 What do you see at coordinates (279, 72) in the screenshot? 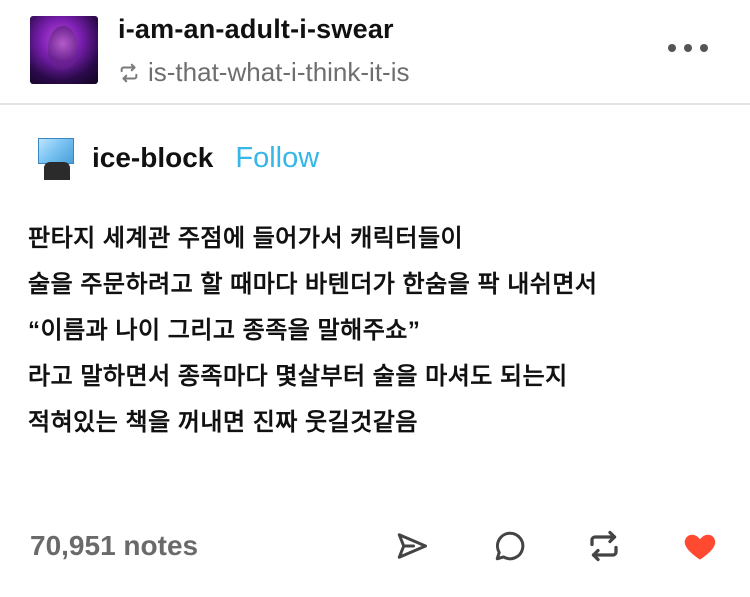
I see `reblogged-from-name: is-that-what-i-think-it-is` at bounding box center [279, 72].